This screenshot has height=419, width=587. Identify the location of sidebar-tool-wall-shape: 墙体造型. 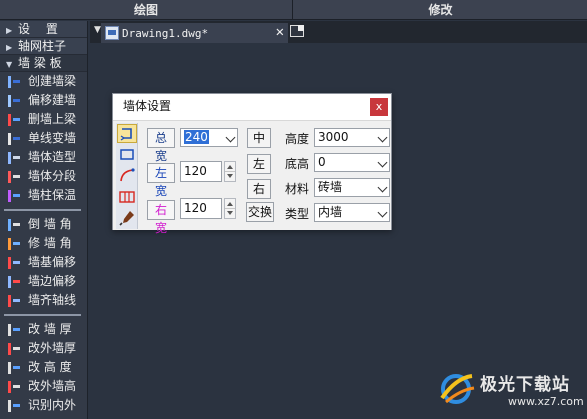
(43, 157).